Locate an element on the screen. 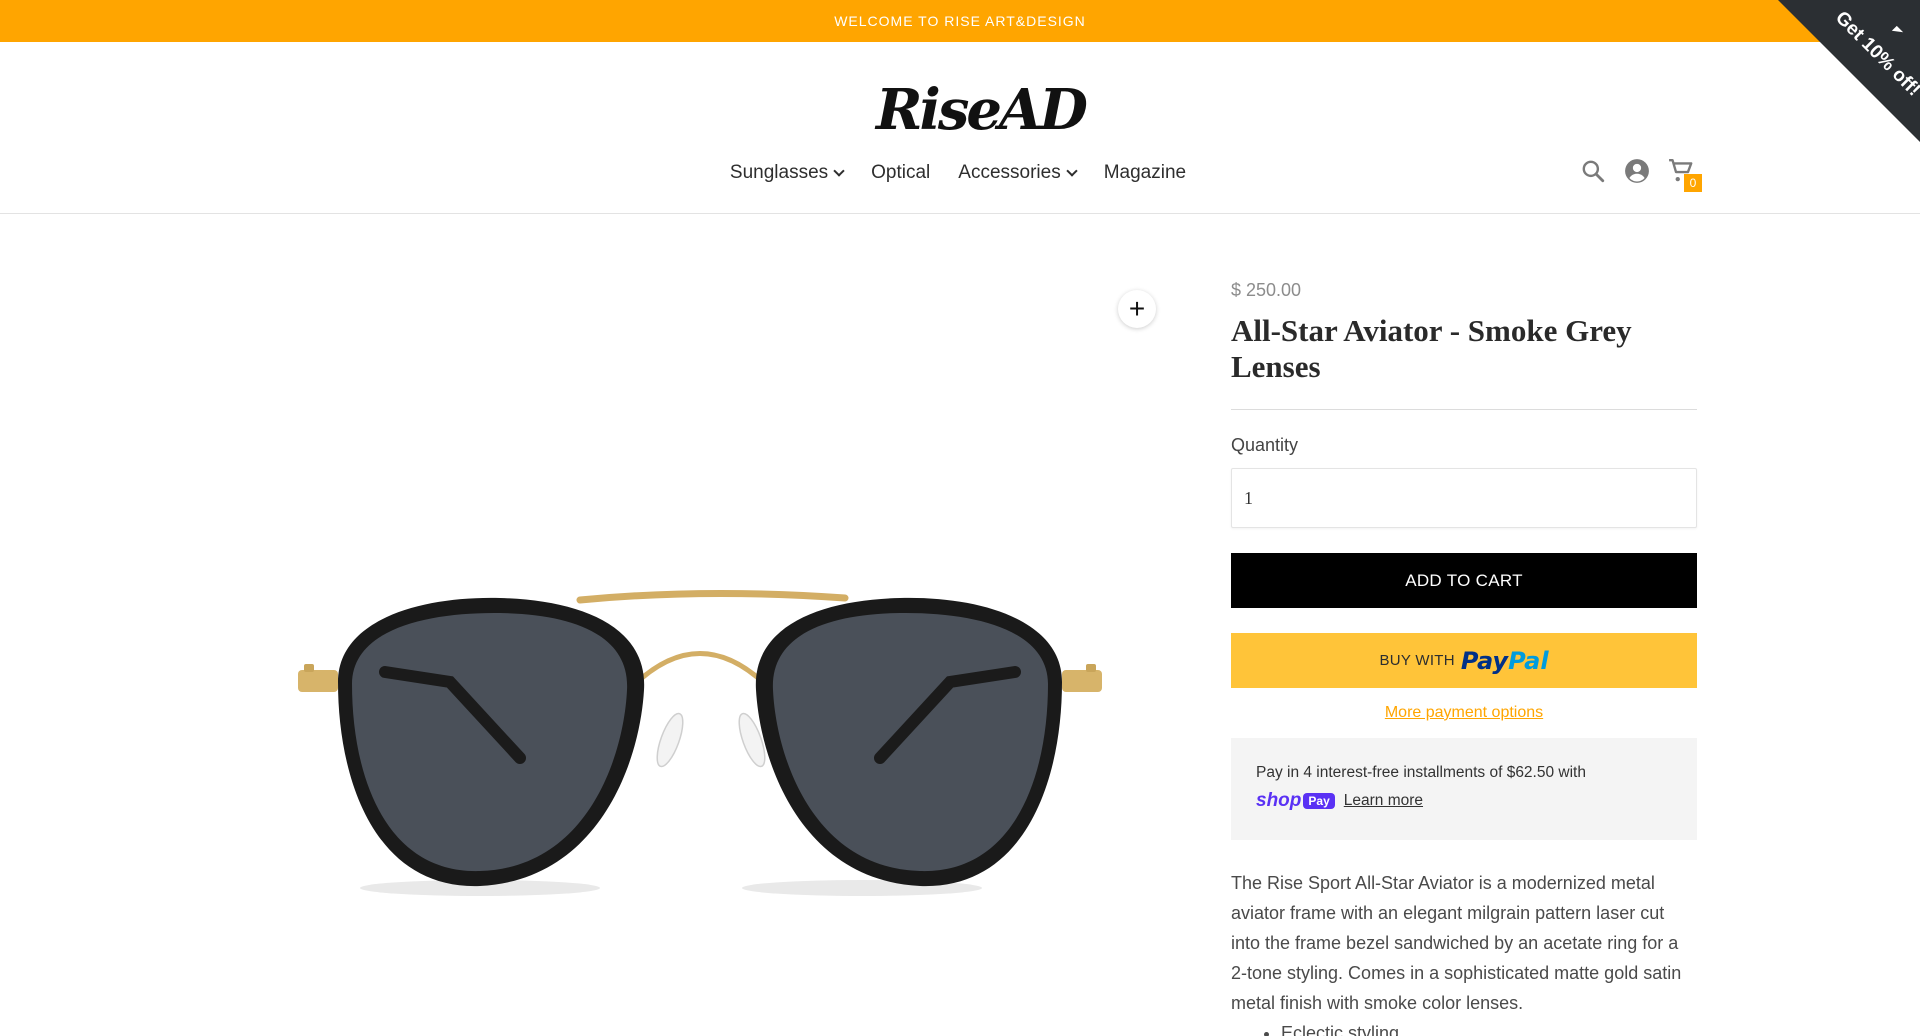 Image resolution: width=1920 pixels, height=1036 pixels. announcement-text: WELCOME TO RISE ART&DESIGN is located at coordinates (960, 21).